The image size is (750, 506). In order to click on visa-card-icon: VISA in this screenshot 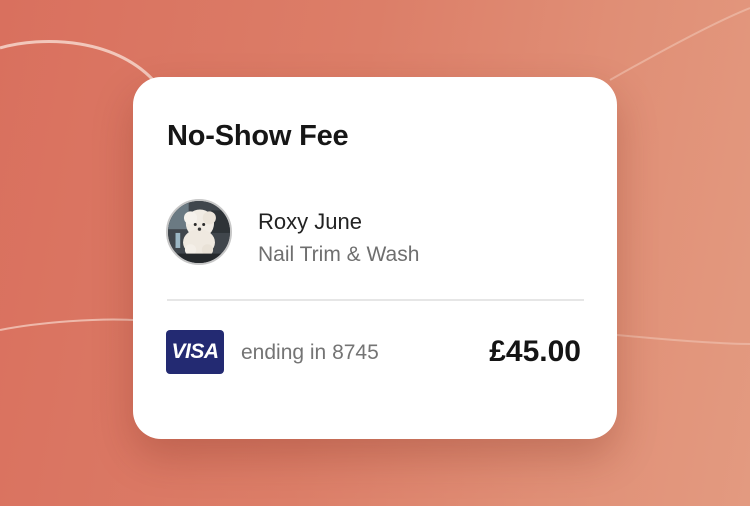, I will do `click(195, 352)`.